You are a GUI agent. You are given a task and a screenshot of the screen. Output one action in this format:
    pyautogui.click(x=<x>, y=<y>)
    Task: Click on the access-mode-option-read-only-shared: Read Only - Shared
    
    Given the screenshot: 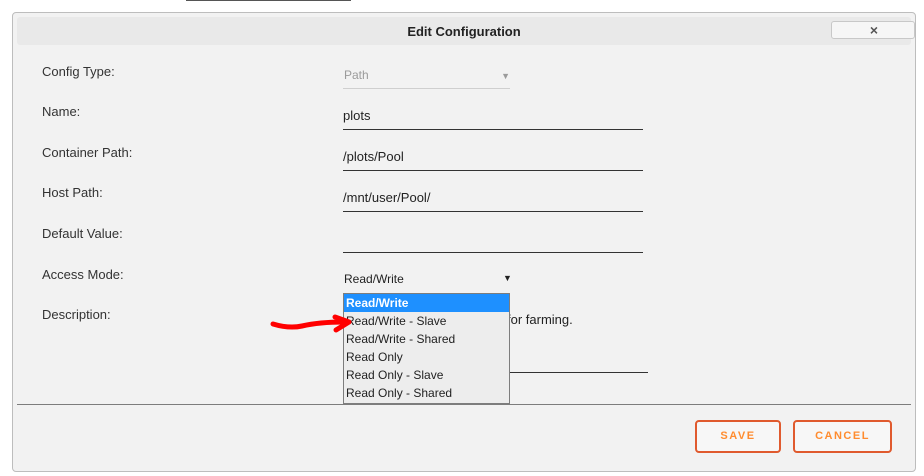 What is the action you would take?
    pyautogui.click(x=426, y=393)
    